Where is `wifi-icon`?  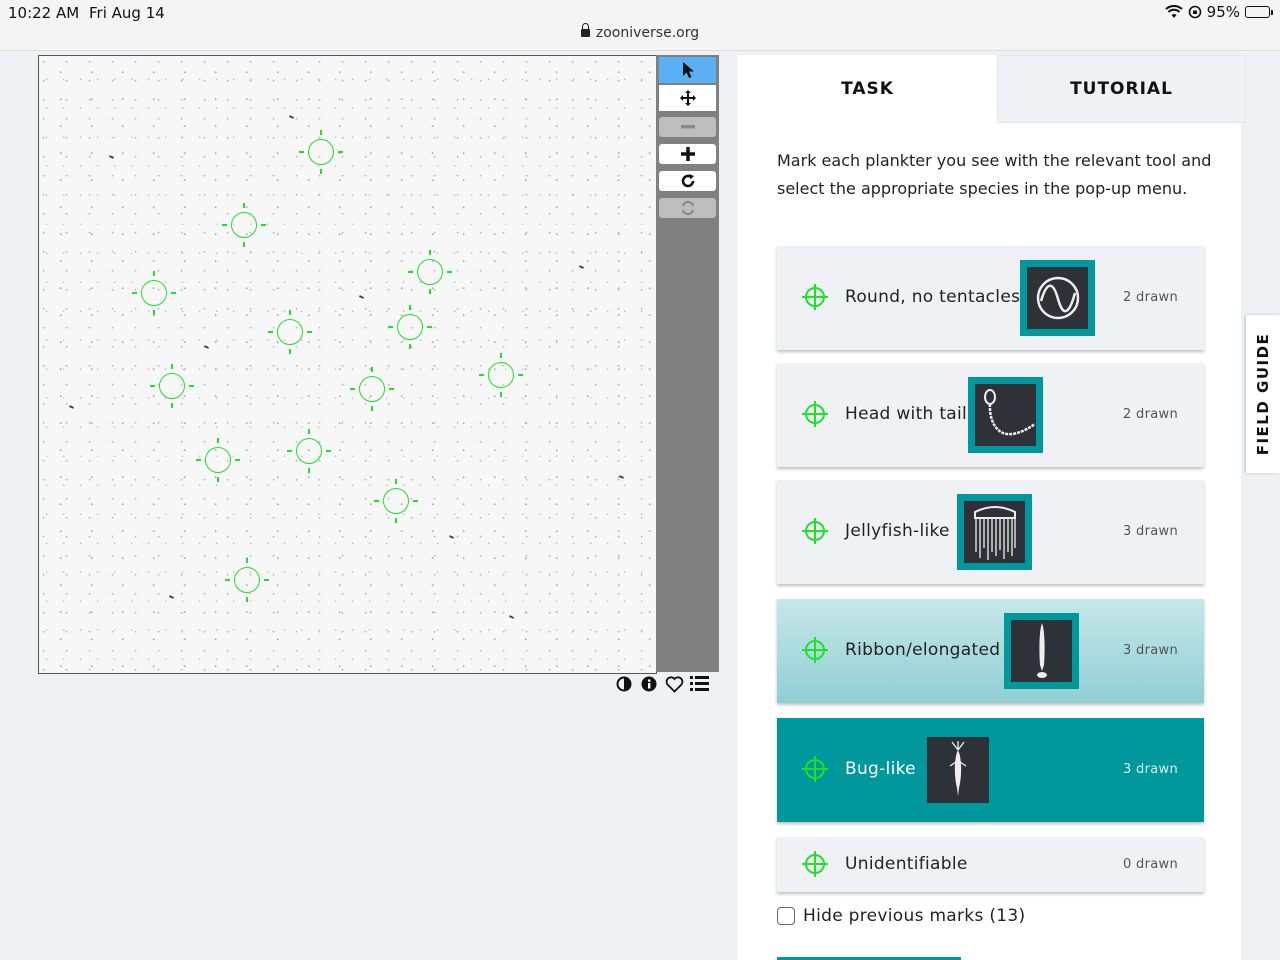
wifi-icon is located at coordinates (1173, 11).